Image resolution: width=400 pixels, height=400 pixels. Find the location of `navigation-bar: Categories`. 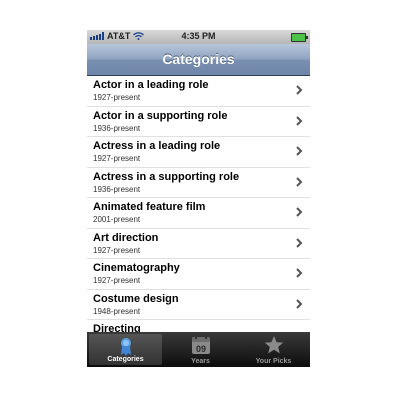

navigation-bar: Categories is located at coordinates (198, 60).